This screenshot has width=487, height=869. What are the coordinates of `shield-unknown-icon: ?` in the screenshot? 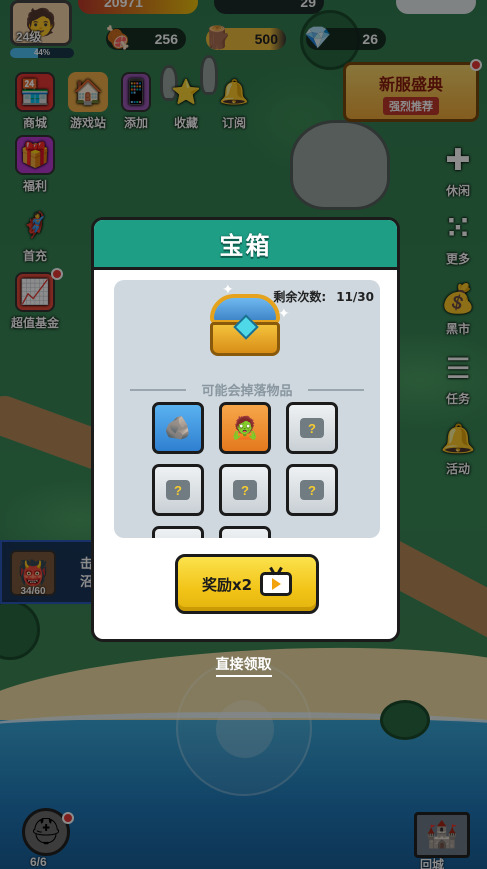 It's located at (178, 490).